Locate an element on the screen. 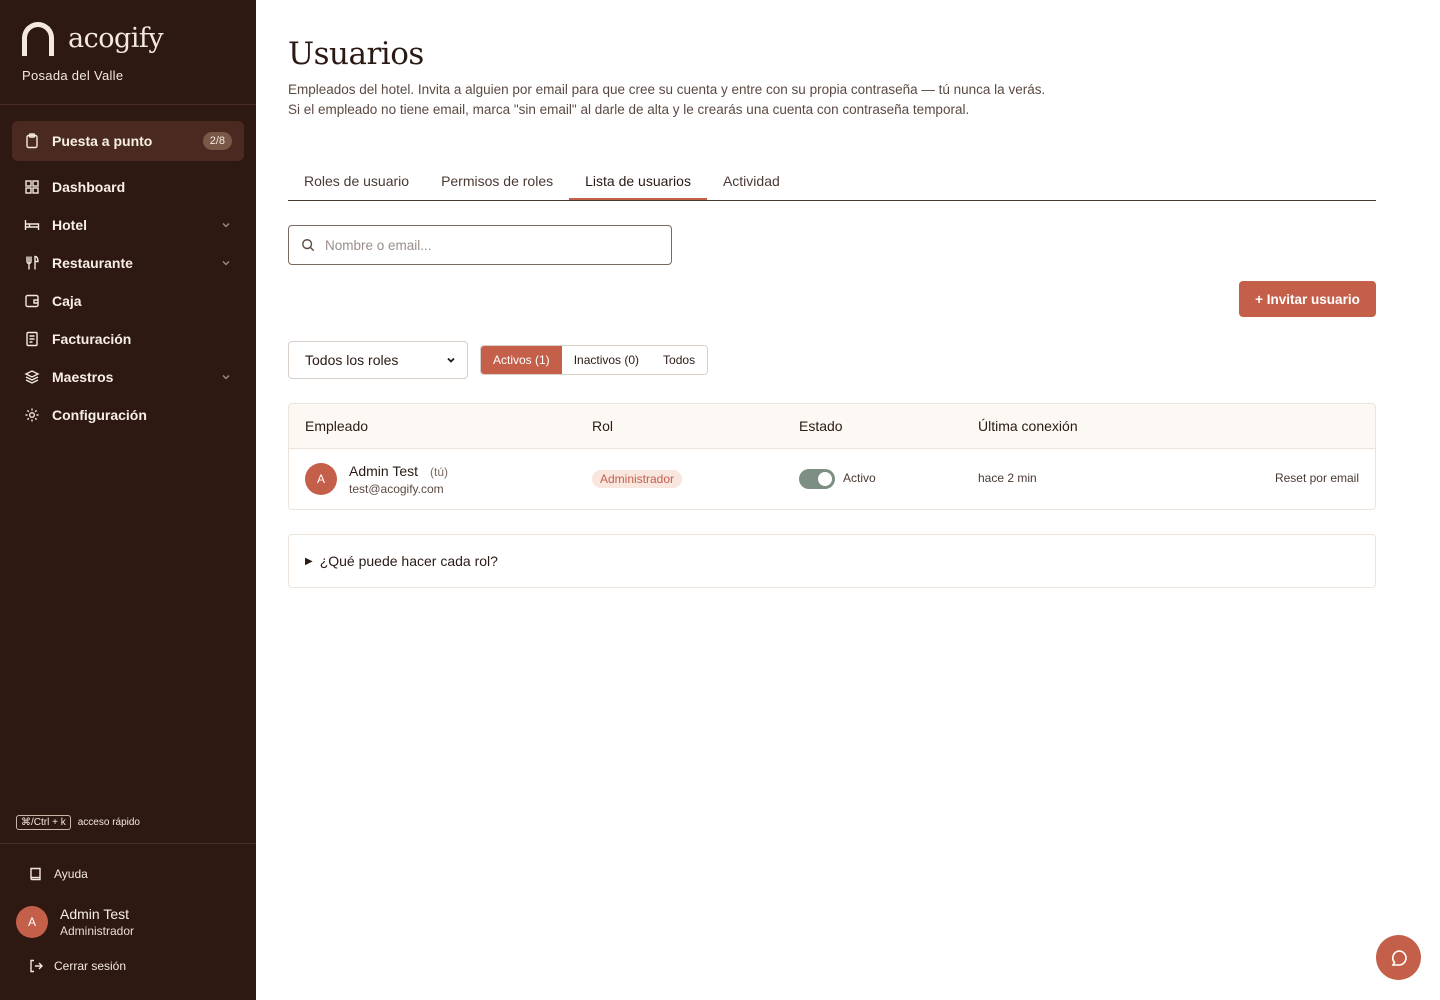 The image size is (1440, 1000). search-input is located at coordinates (490, 245).